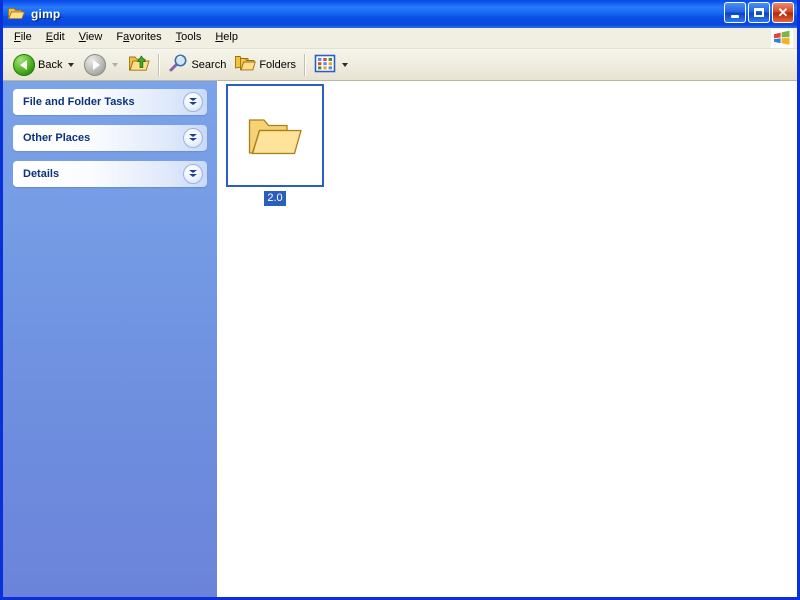  I want to click on windows-logo-icon, so click(782, 38).